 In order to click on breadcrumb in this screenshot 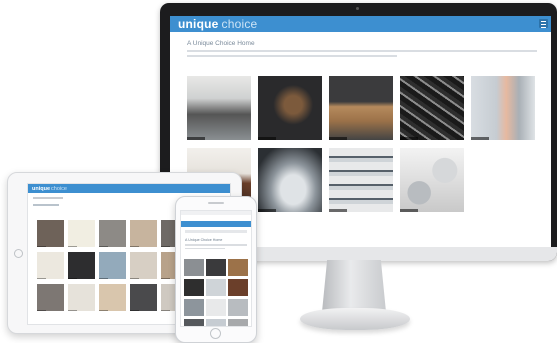, I will do `click(48, 198)`.